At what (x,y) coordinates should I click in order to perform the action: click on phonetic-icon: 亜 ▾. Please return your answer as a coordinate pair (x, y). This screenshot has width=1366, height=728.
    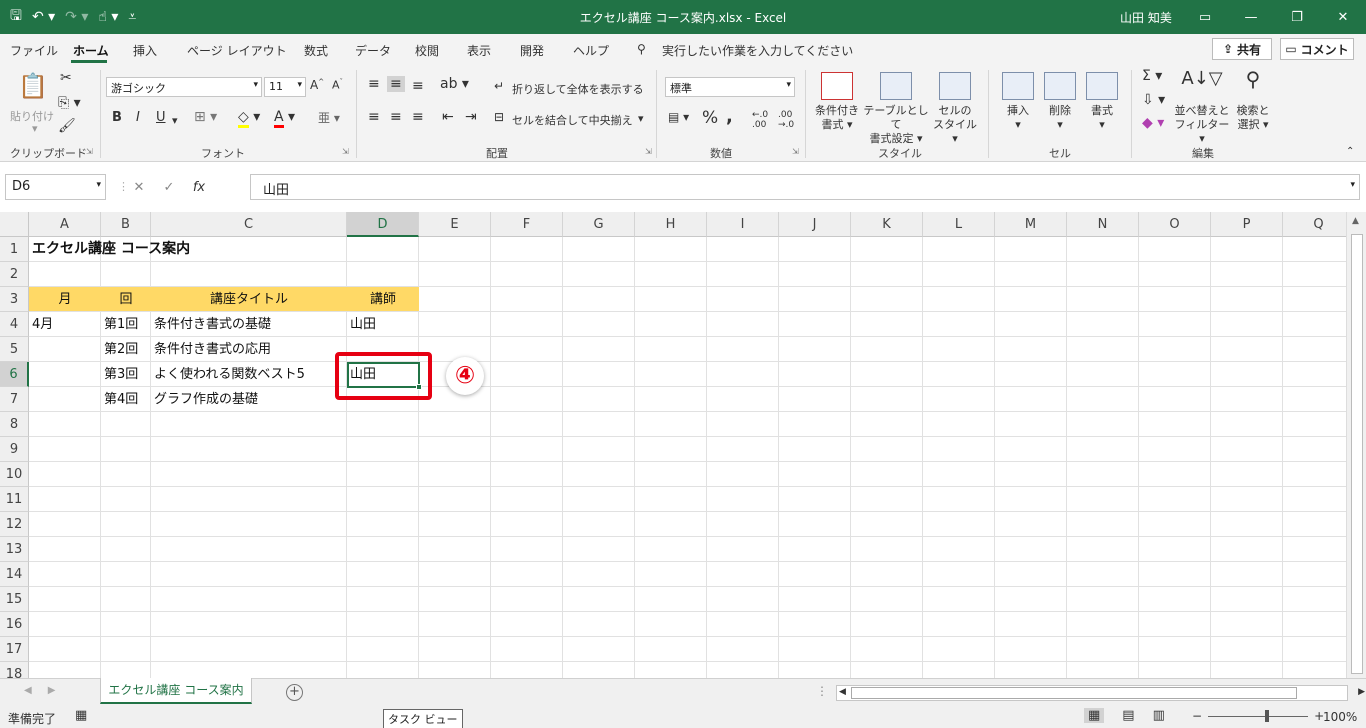
    Looking at the image, I should click on (329, 117).